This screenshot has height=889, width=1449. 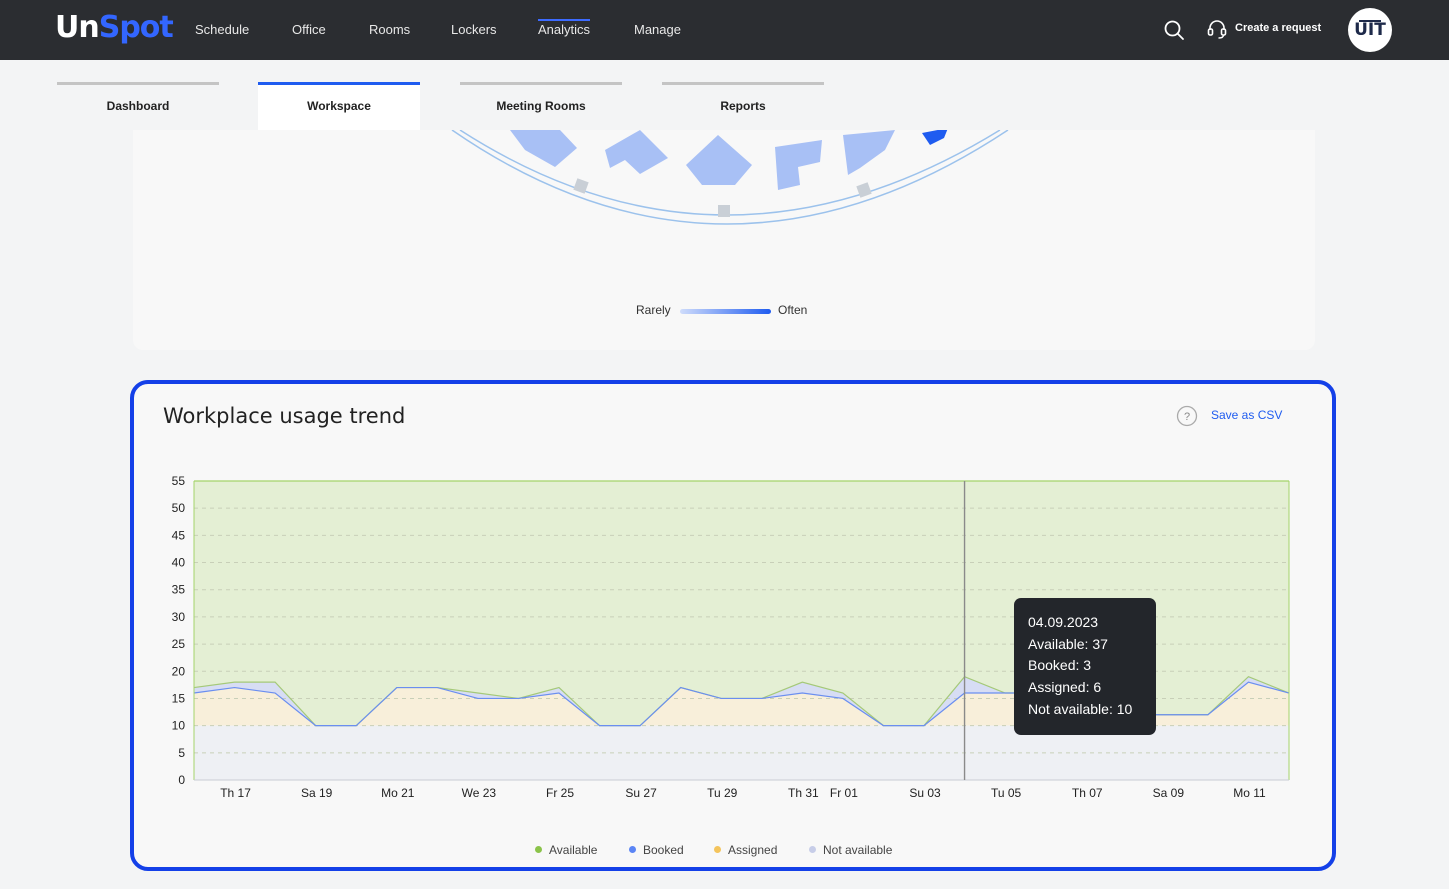 I want to click on y-tick-label-45: 45, so click(x=179, y=535).